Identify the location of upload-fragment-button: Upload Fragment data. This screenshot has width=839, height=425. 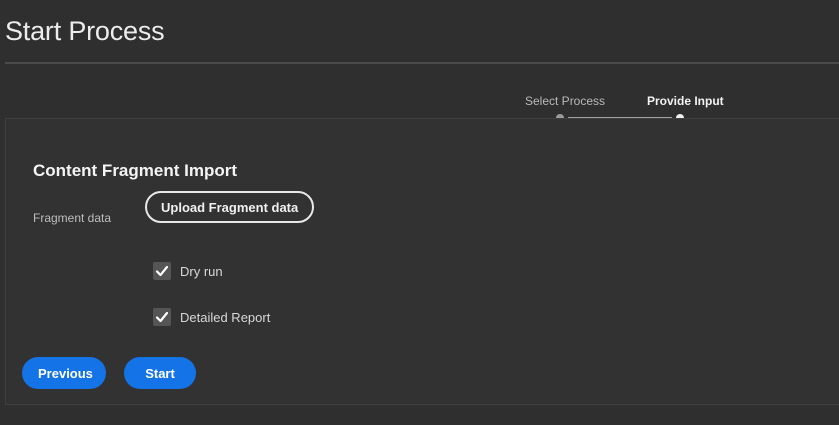
(230, 207).